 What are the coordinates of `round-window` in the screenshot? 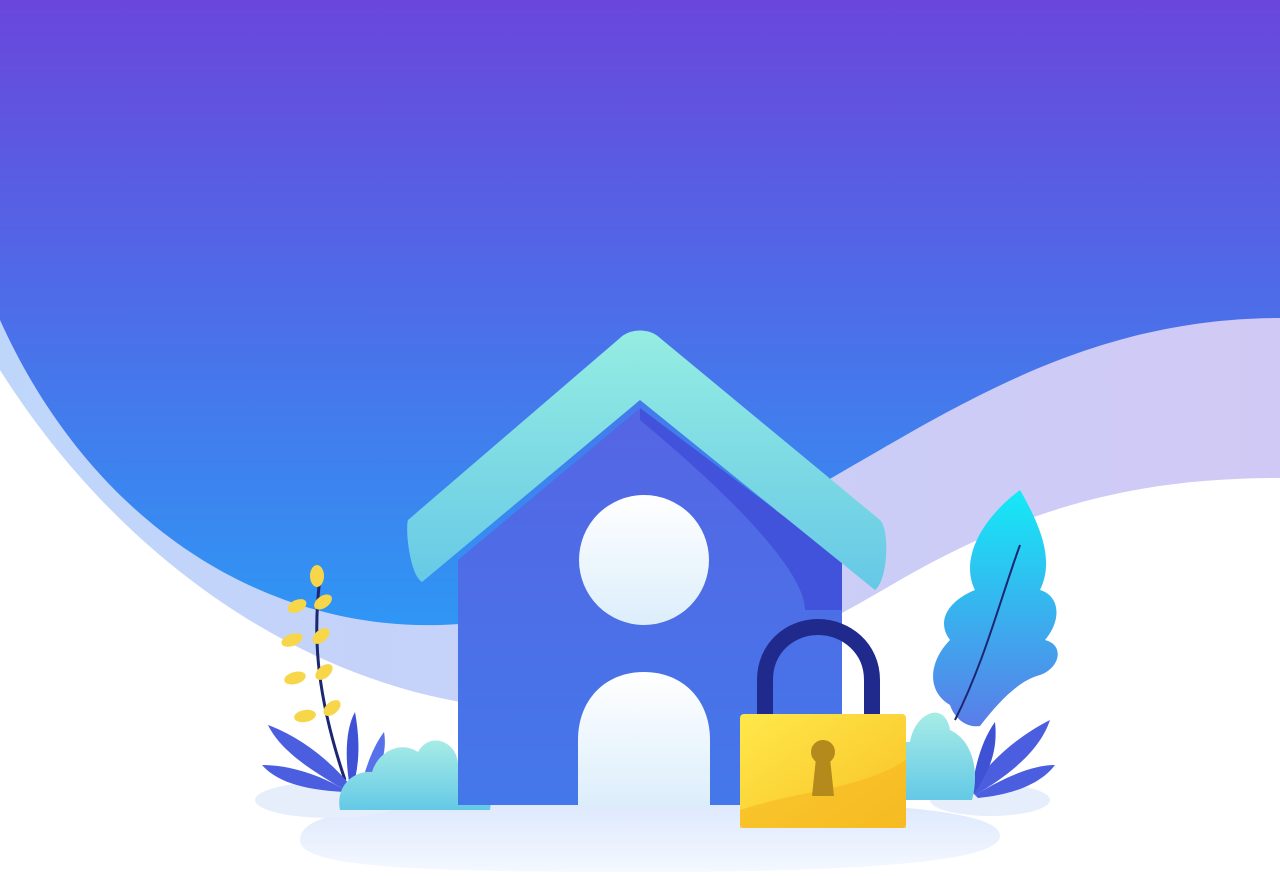 It's located at (644, 560).